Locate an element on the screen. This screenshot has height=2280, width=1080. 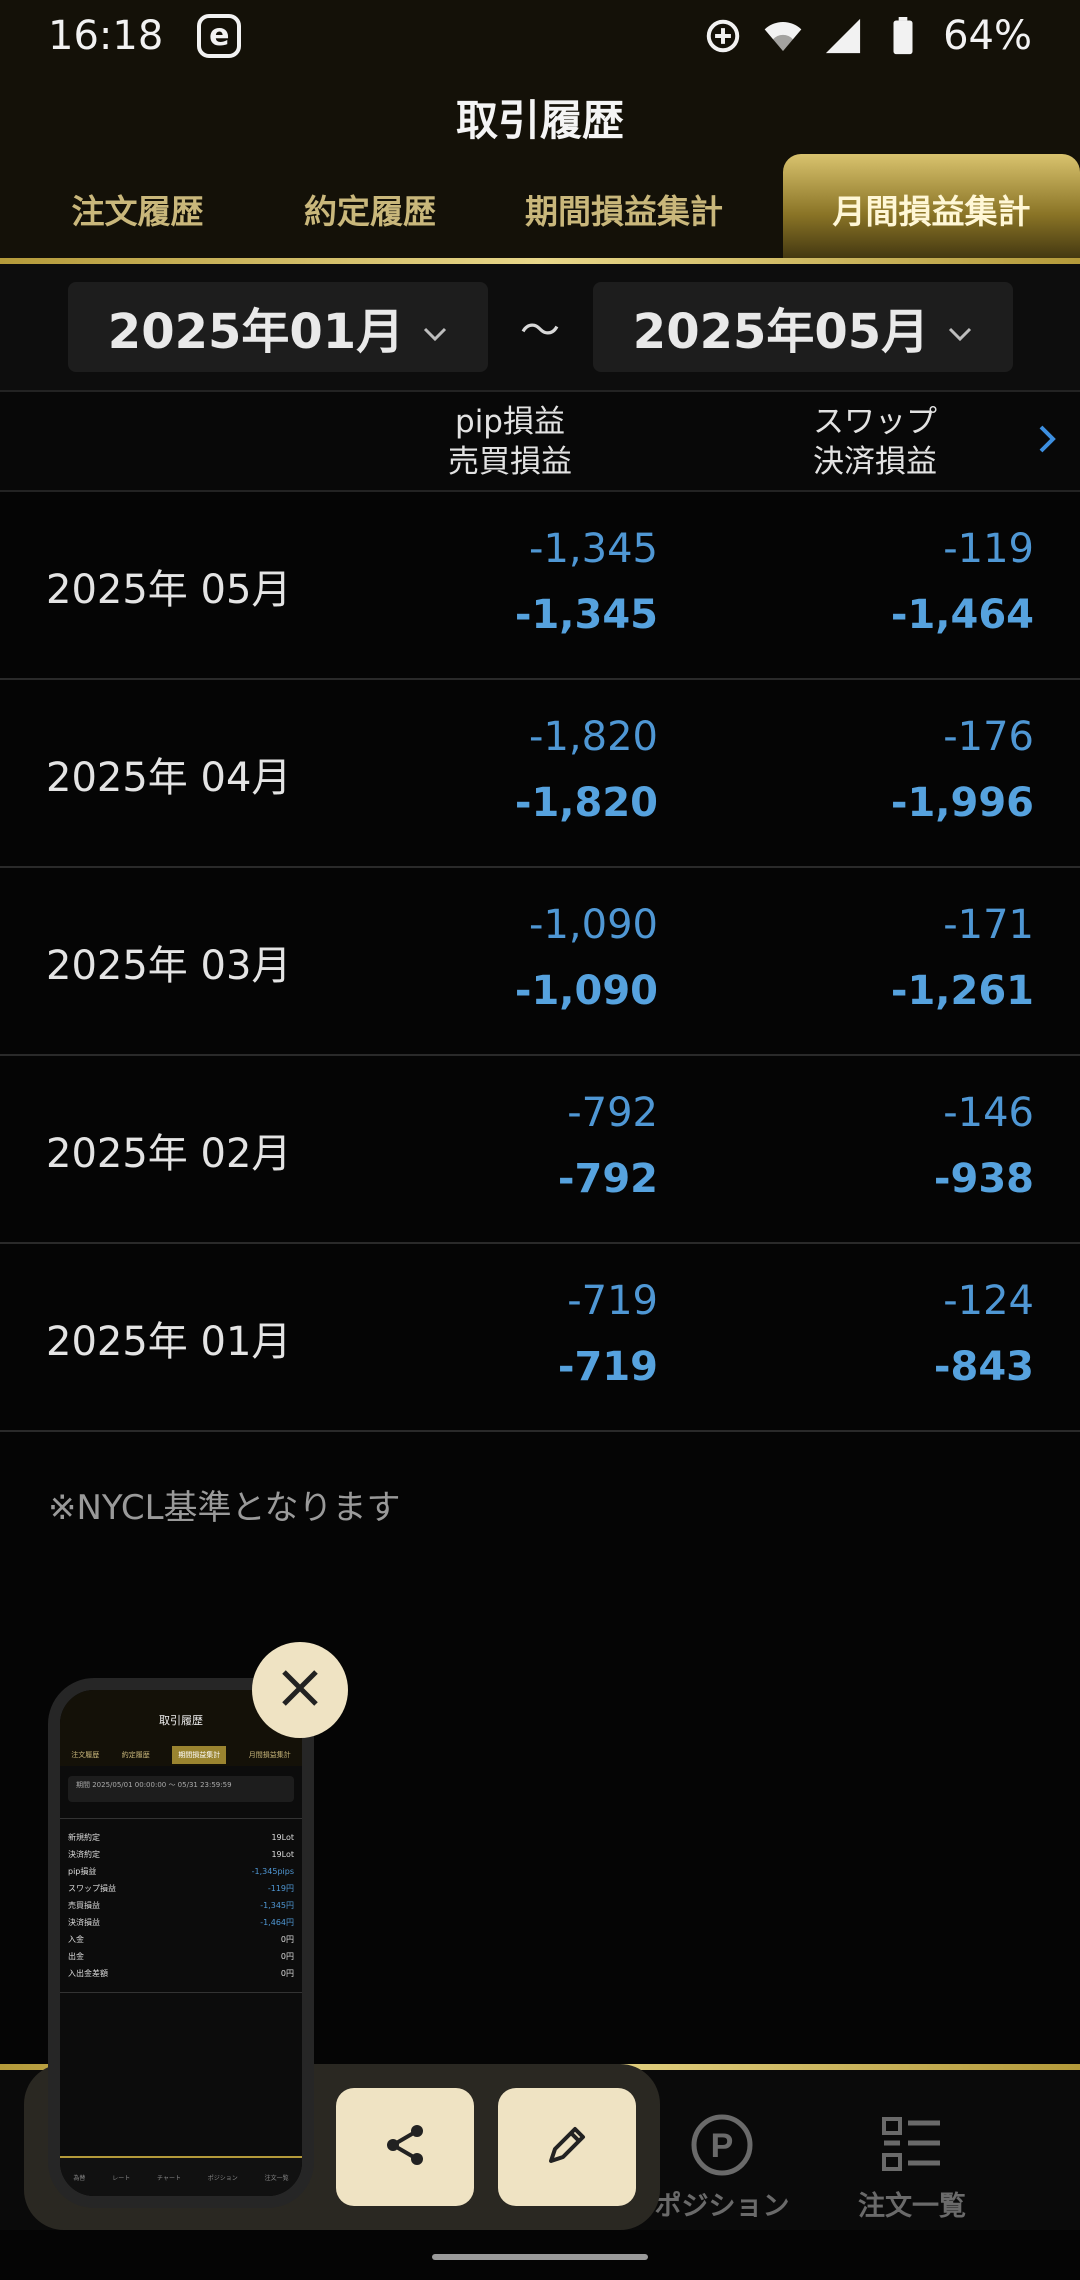
to-month-select: 2025年05月 is located at coordinates (803, 327).